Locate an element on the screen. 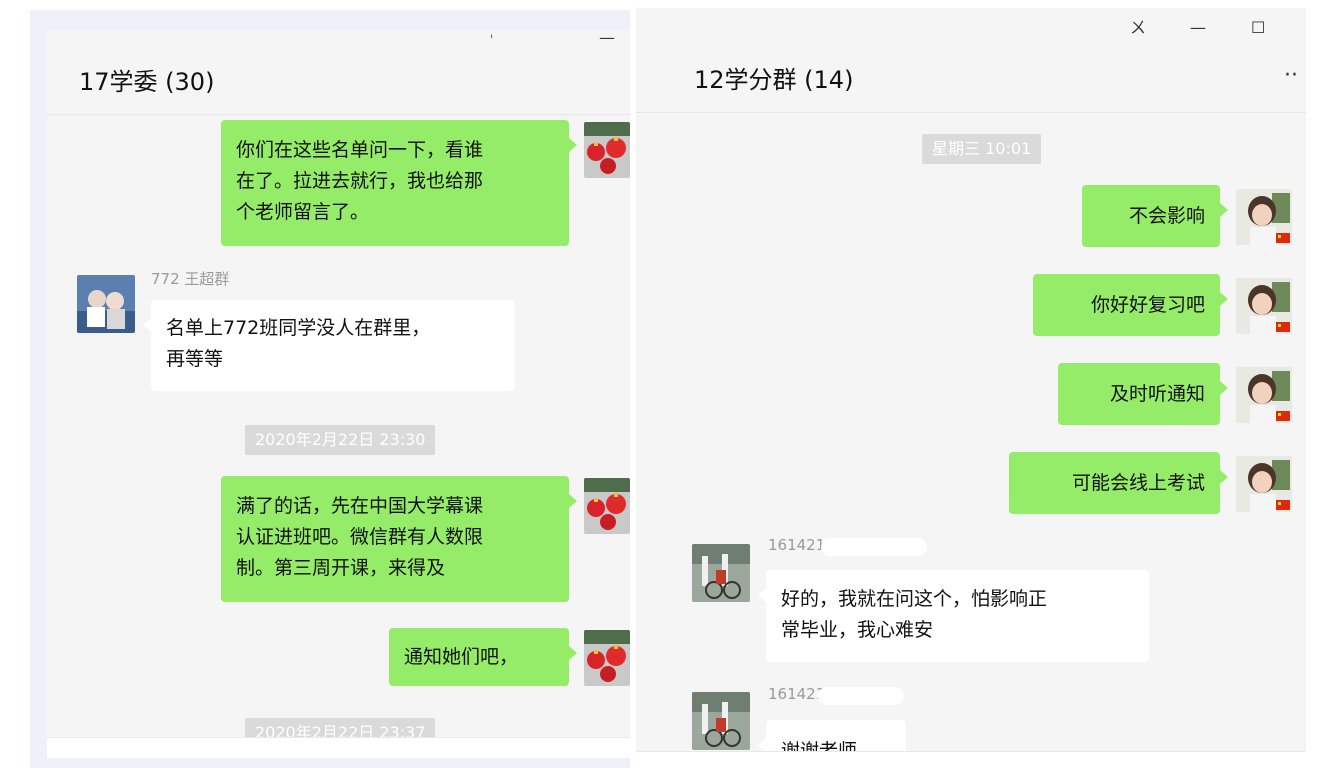  chat-title: 12学分群 (14) is located at coordinates (774, 80).